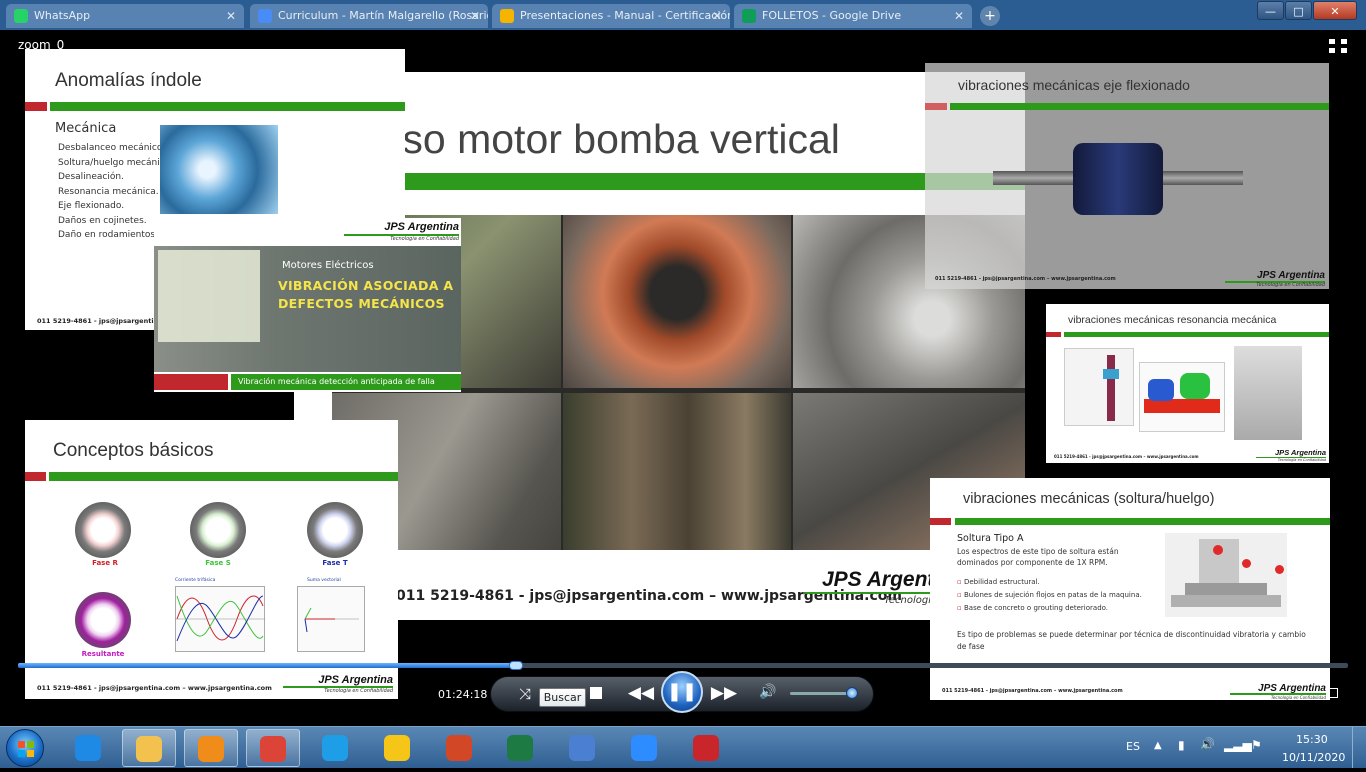 The height and width of the screenshot is (772, 1366). I want to click on file-explorer-icon, so click(149, 749).